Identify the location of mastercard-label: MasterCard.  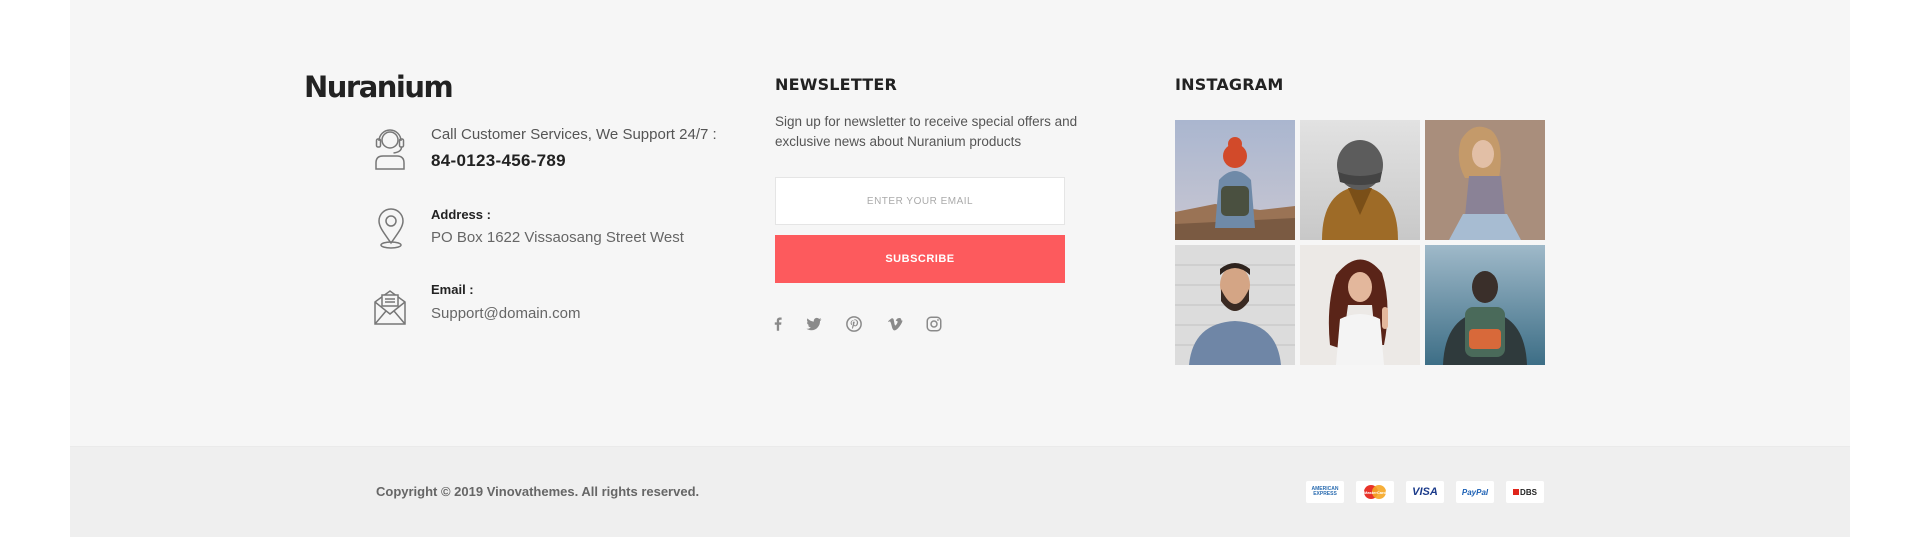
(1374, 492).